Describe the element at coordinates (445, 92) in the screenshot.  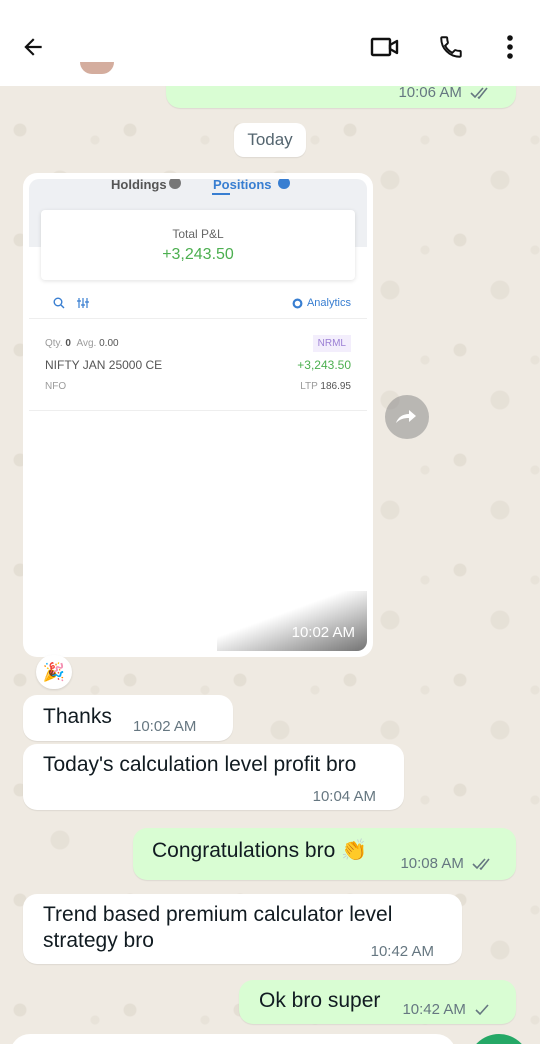
I see `message-time: 10:06 AM` at that location.